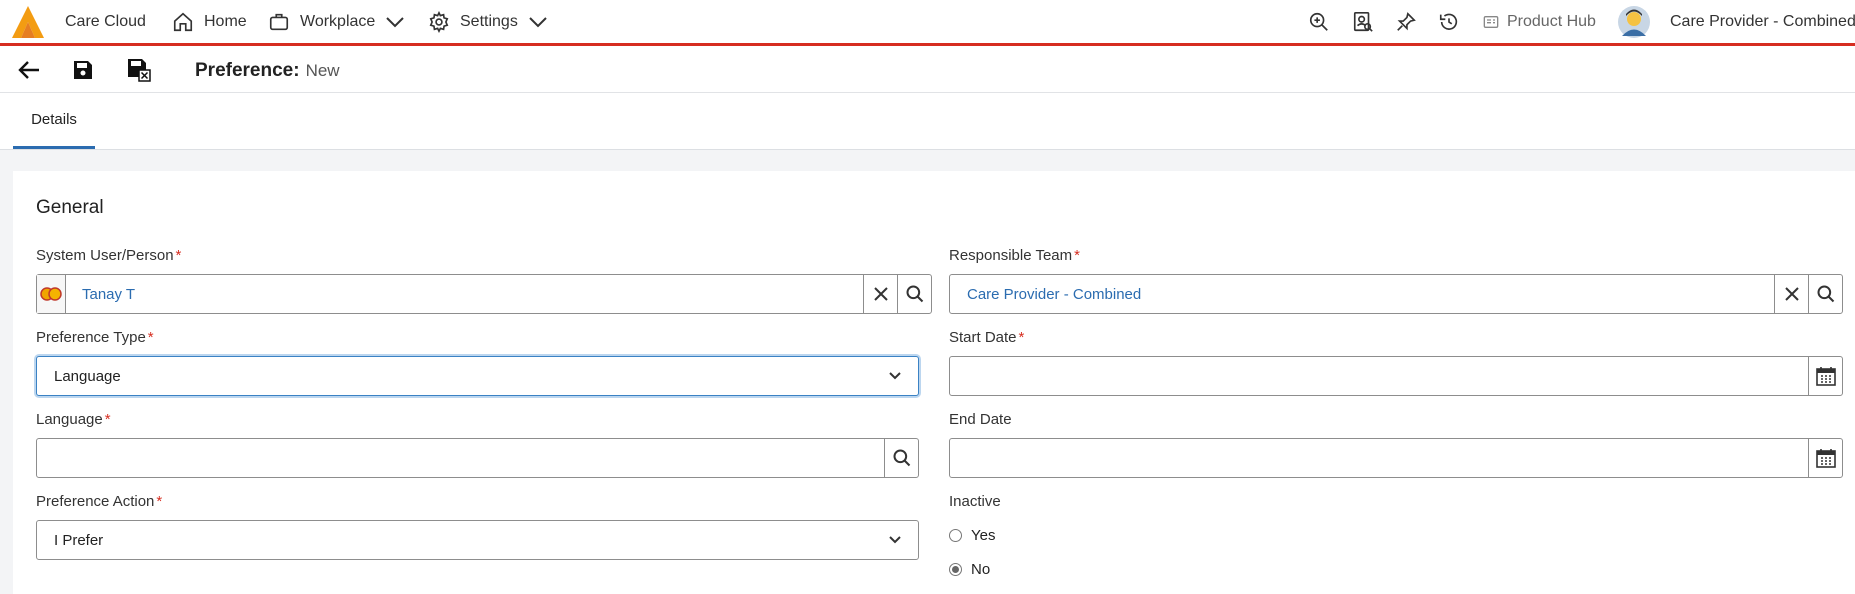 Image resolution: width=1855 pixels, height=594 pixels. Describe the element at coordinates (91, 337) in the screenshot. I see `preference-type-label-text: Preference Type` at that location.